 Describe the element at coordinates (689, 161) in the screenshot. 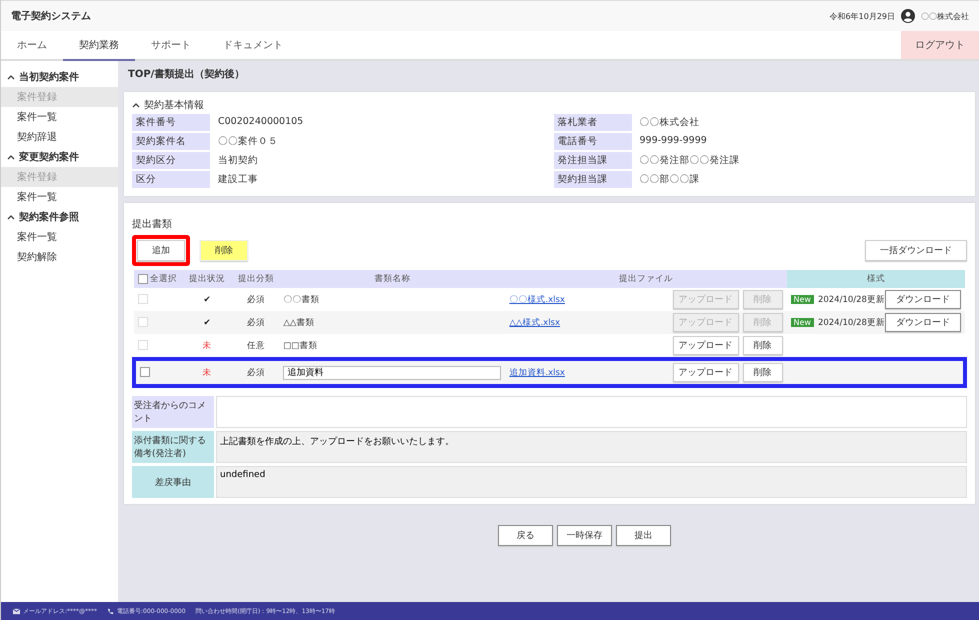

I see `field-value: 〇〇発注部〇〇発注課` at that location.